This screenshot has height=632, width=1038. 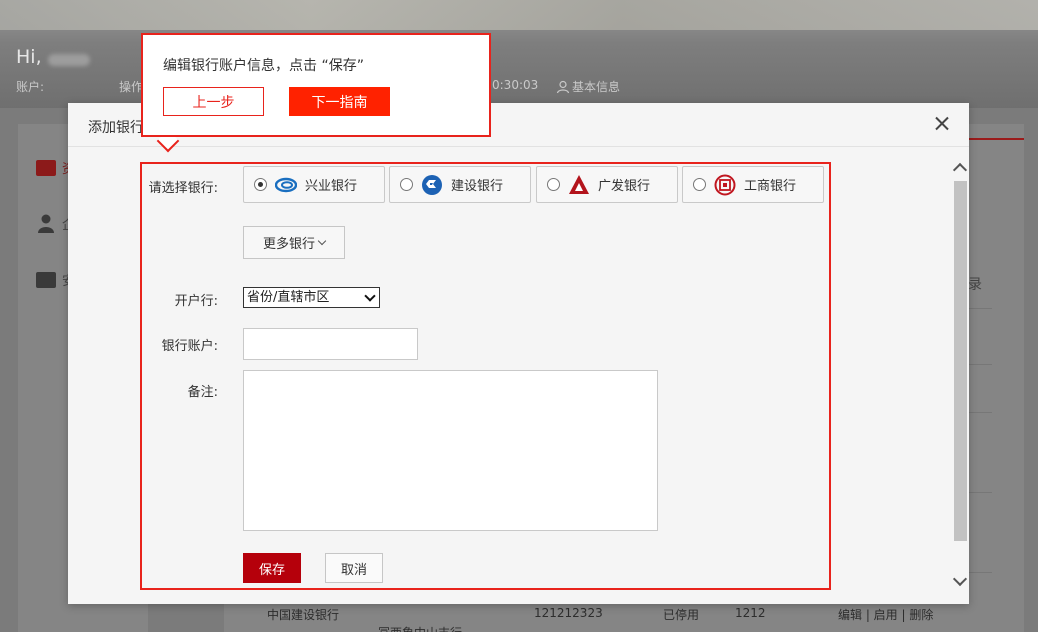 I want to click on bank-option-cib: 兴业银行, so click(x=314, y=184).